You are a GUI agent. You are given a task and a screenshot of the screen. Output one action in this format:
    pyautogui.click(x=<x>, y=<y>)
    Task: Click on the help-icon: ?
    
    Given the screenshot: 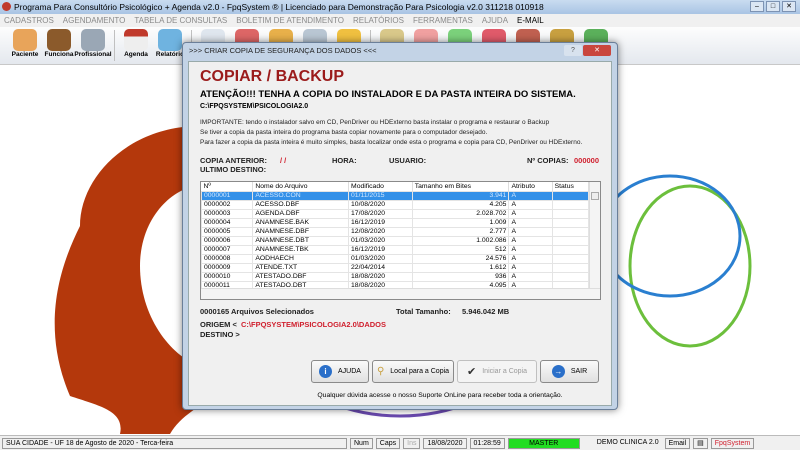 What is the action you would take?
    pyautogui.click(x=573, y=50)
    